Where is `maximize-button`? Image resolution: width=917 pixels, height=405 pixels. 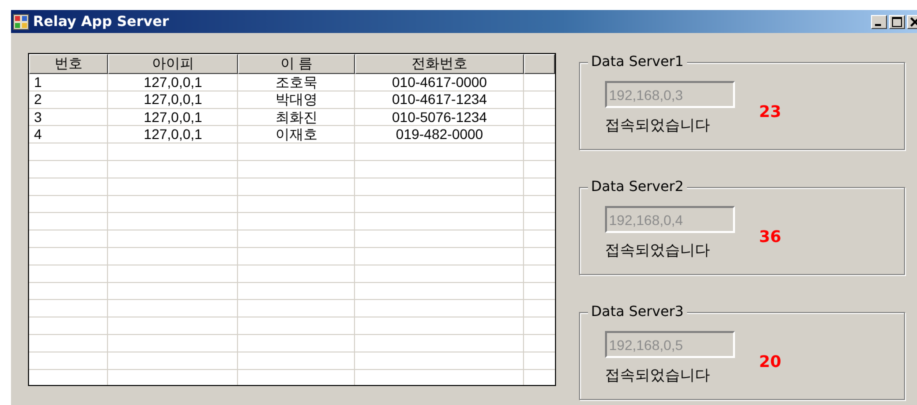 maximize-button is located at coordinates (897, 21).